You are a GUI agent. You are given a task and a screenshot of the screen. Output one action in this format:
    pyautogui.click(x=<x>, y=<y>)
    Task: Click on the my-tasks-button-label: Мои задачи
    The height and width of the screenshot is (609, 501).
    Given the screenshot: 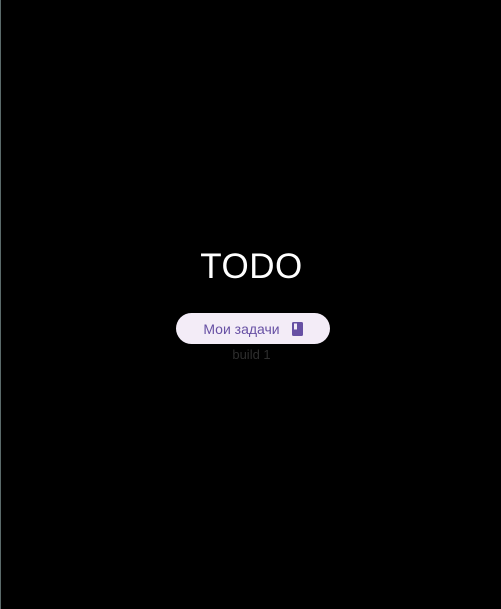 What is the action you would take?
    pyautogui.click(x=241, y=328)
    